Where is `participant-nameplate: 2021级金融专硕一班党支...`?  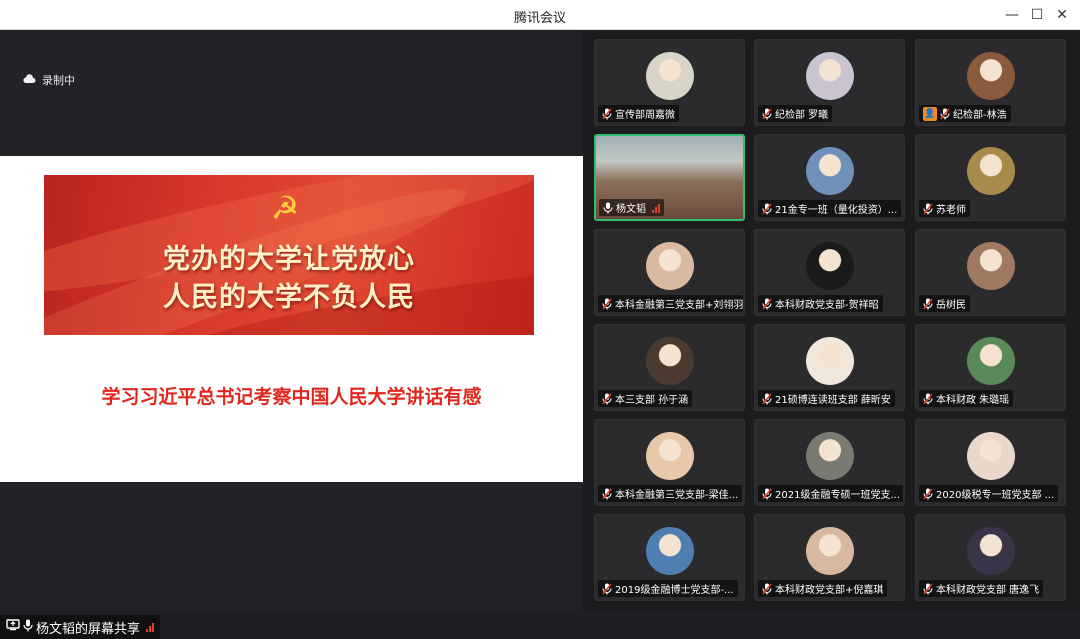
participant-nameplate: 2021级金融专硕一班党支... is located at coordinates (830, 493).